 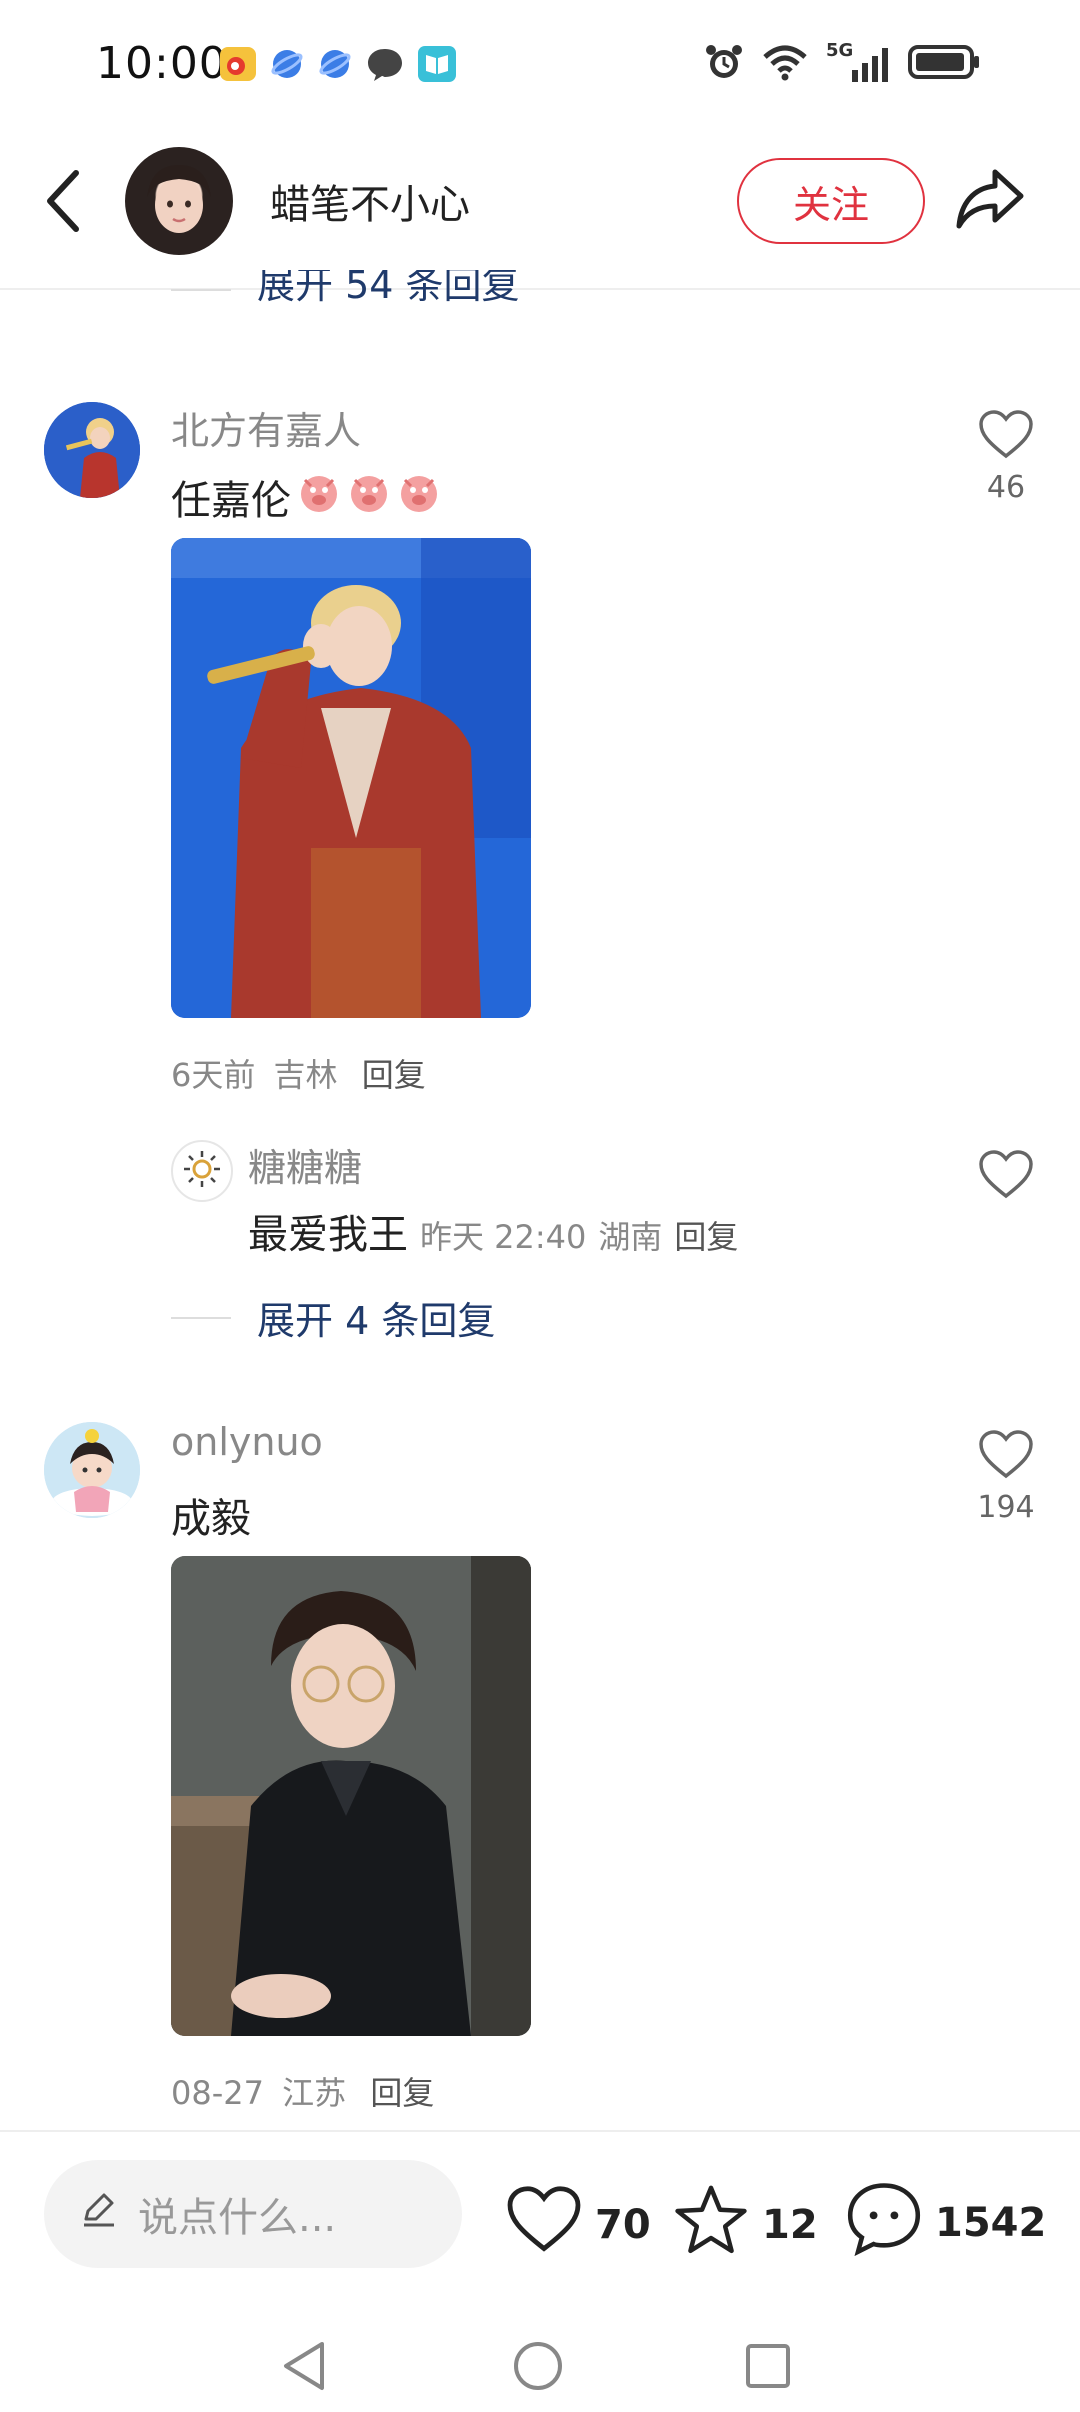 What do you see at coordinates (711, 2225) in the screenshot?
I see `star-icon` at bounding box center [711, 2225].